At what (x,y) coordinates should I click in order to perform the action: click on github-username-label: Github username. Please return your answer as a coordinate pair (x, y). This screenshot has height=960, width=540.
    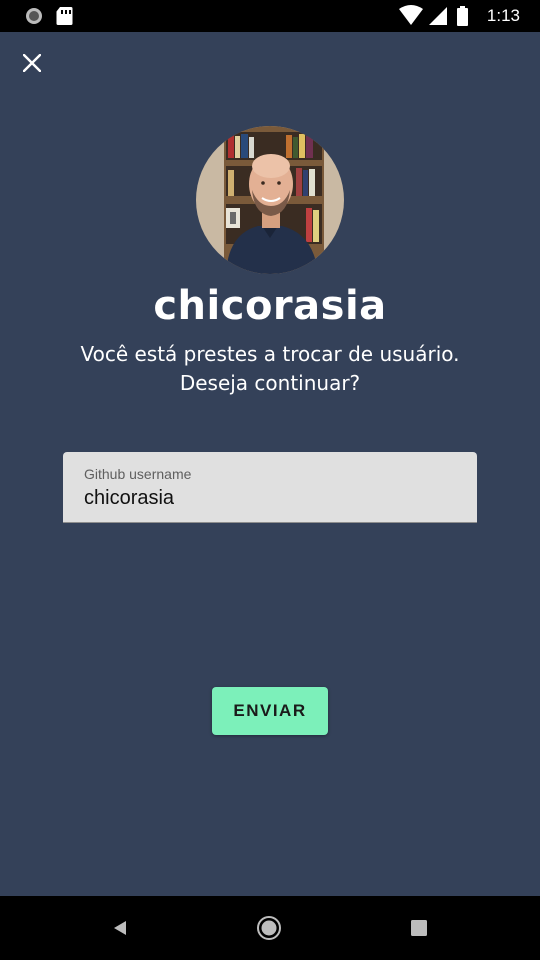
    Looking at the image, I should click on (138, 474).